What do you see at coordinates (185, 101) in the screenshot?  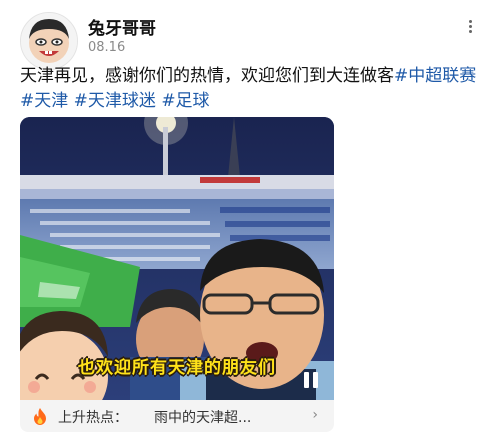 I see `hashtag-link: #足球` at bounding box center [185, 101].